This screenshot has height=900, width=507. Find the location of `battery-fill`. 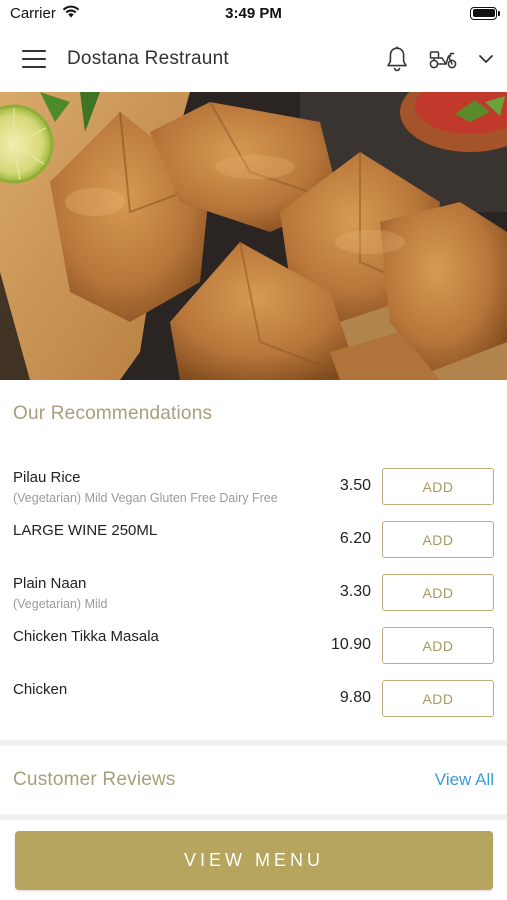

battery-fill is located at coordinates (483, 13).